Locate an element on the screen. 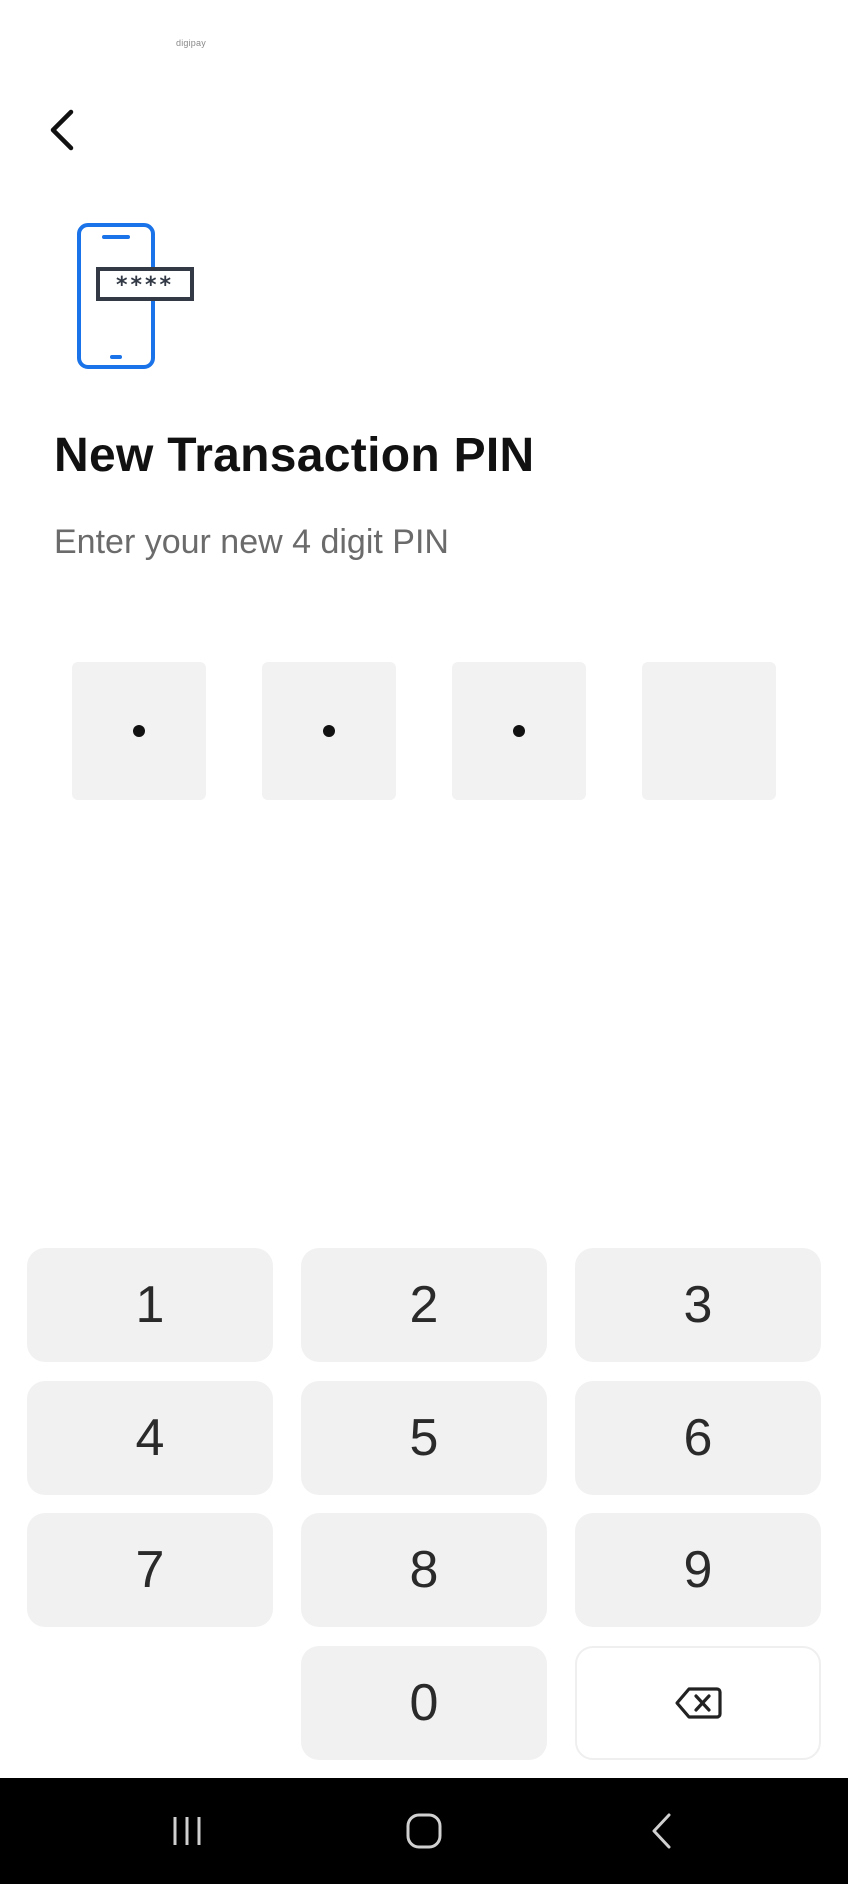  nav-back-button is located at coordinates (662, 1831).